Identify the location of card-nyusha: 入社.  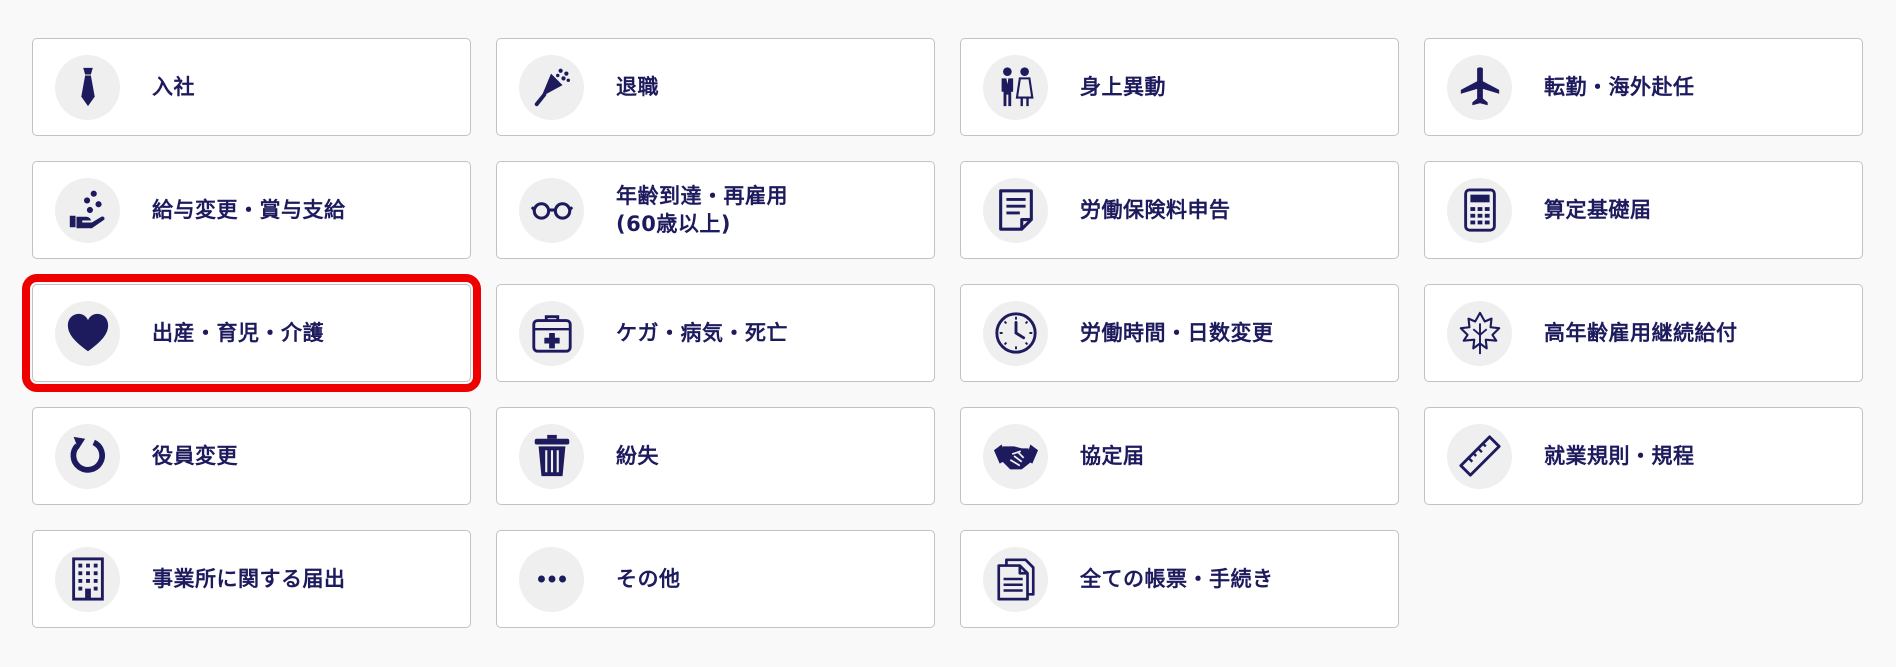
(251, 87).